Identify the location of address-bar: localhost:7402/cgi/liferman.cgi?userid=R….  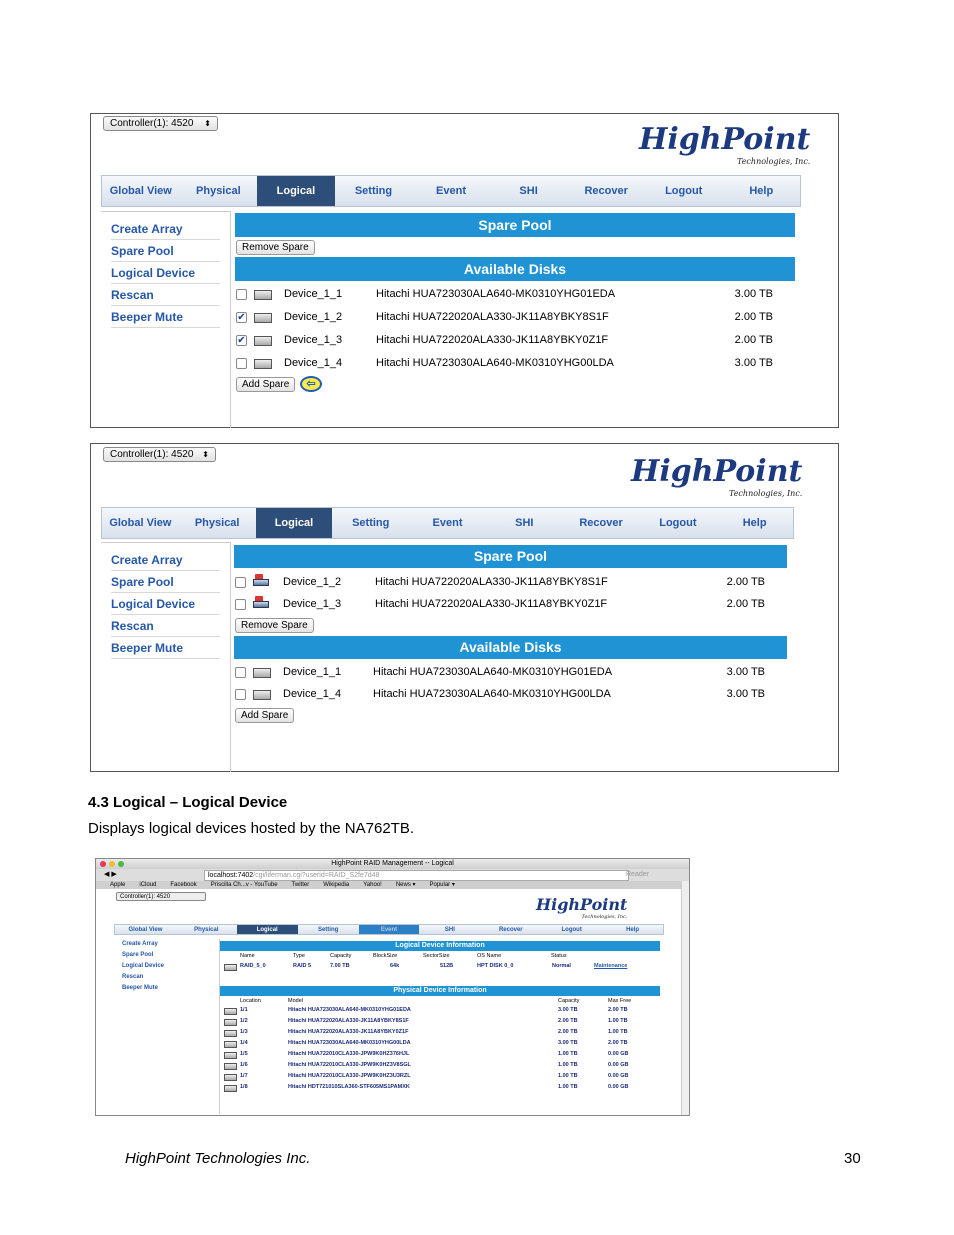
(416, 875).